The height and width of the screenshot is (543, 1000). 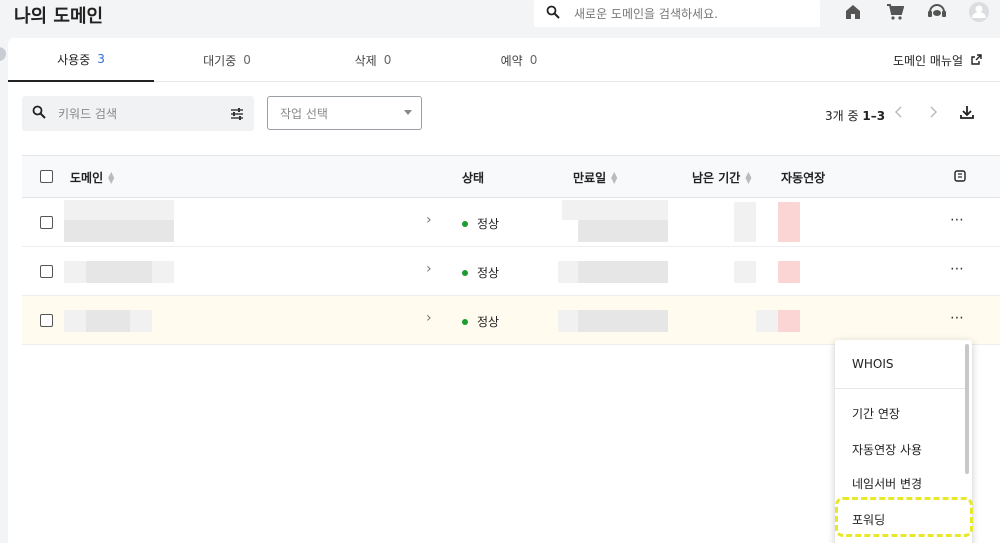 I want to click on column-settings-icon, so click(x=960, y=176).